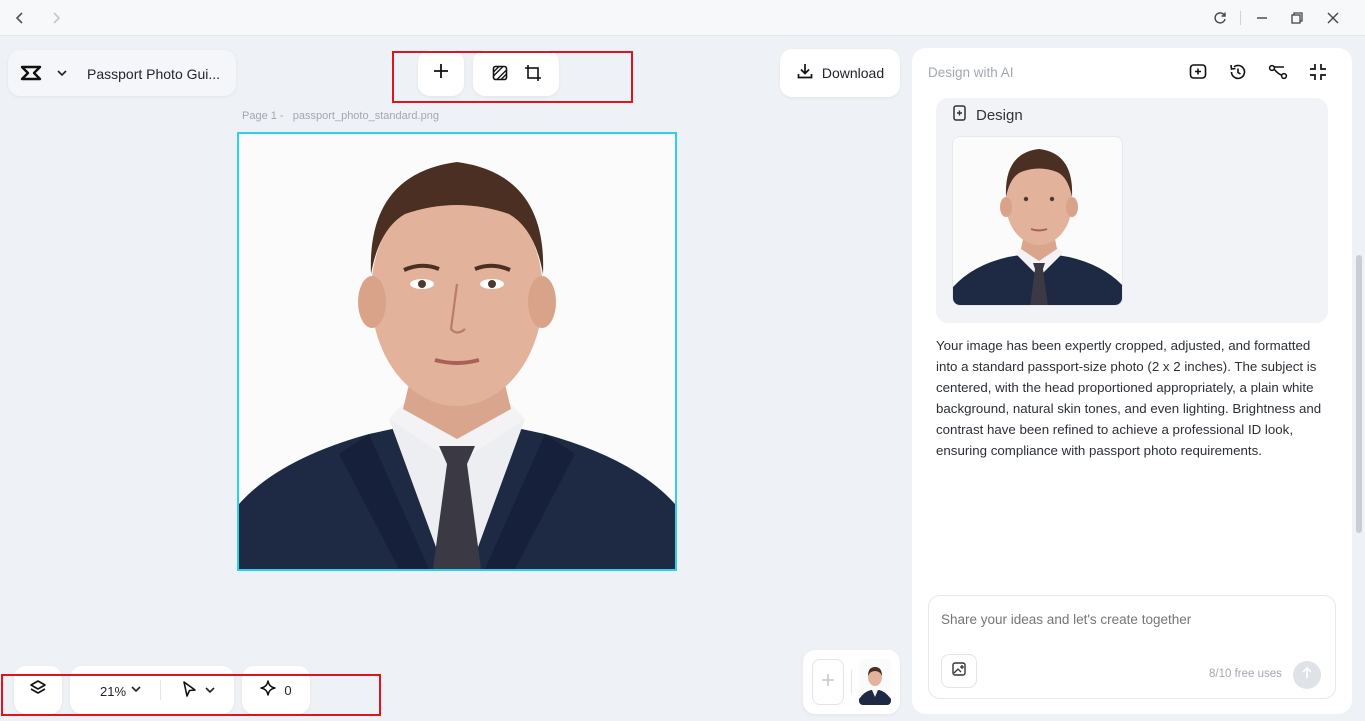  What do you see at coordinates (1278, 72) in the screenshot?
I see `share-nodes-icon` at bounding box center [1278, 72].